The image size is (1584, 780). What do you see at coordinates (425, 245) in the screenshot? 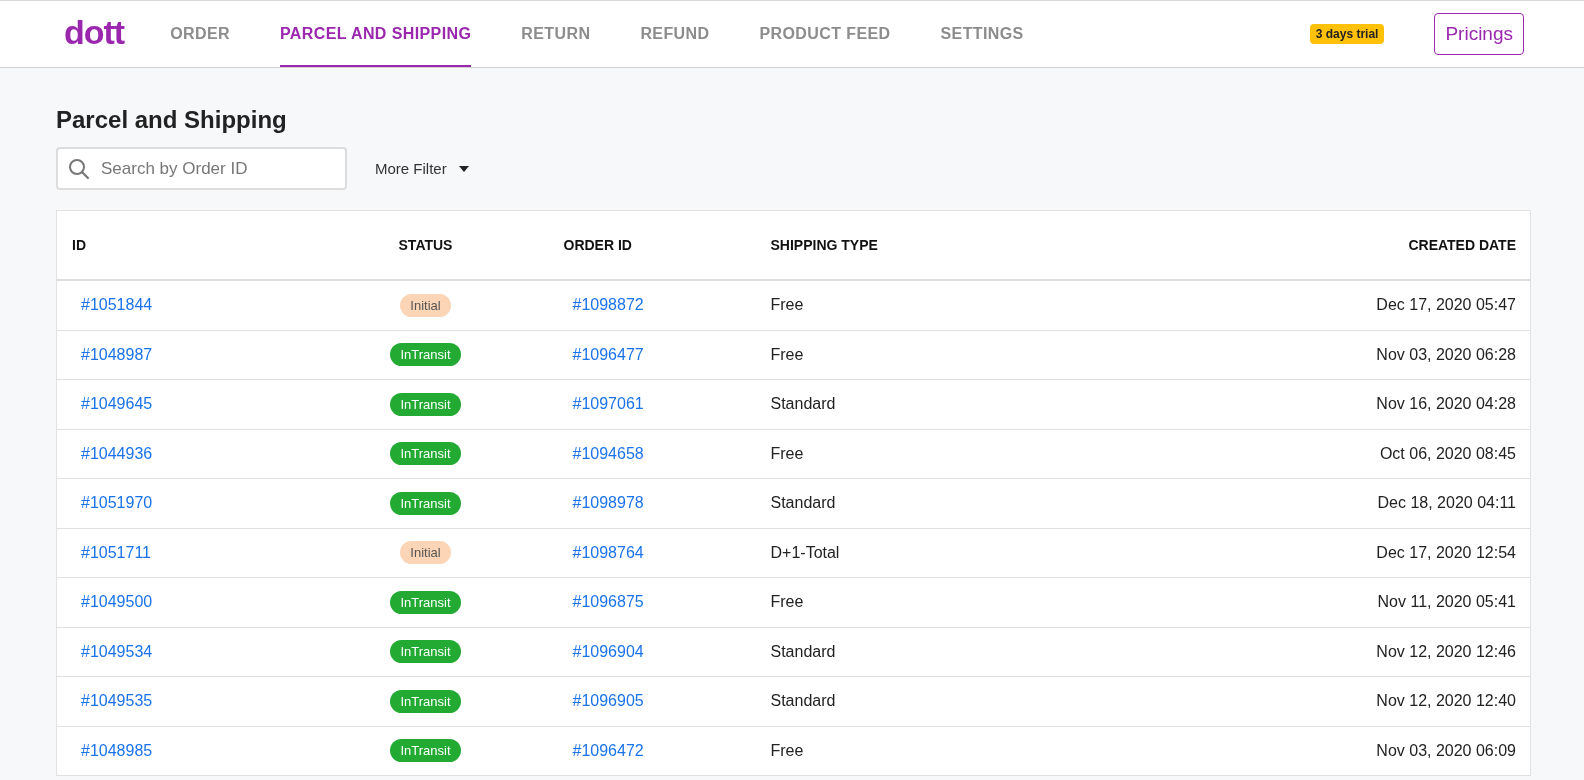
I see `column-header: STATUS` at bounding box center [425, 245].